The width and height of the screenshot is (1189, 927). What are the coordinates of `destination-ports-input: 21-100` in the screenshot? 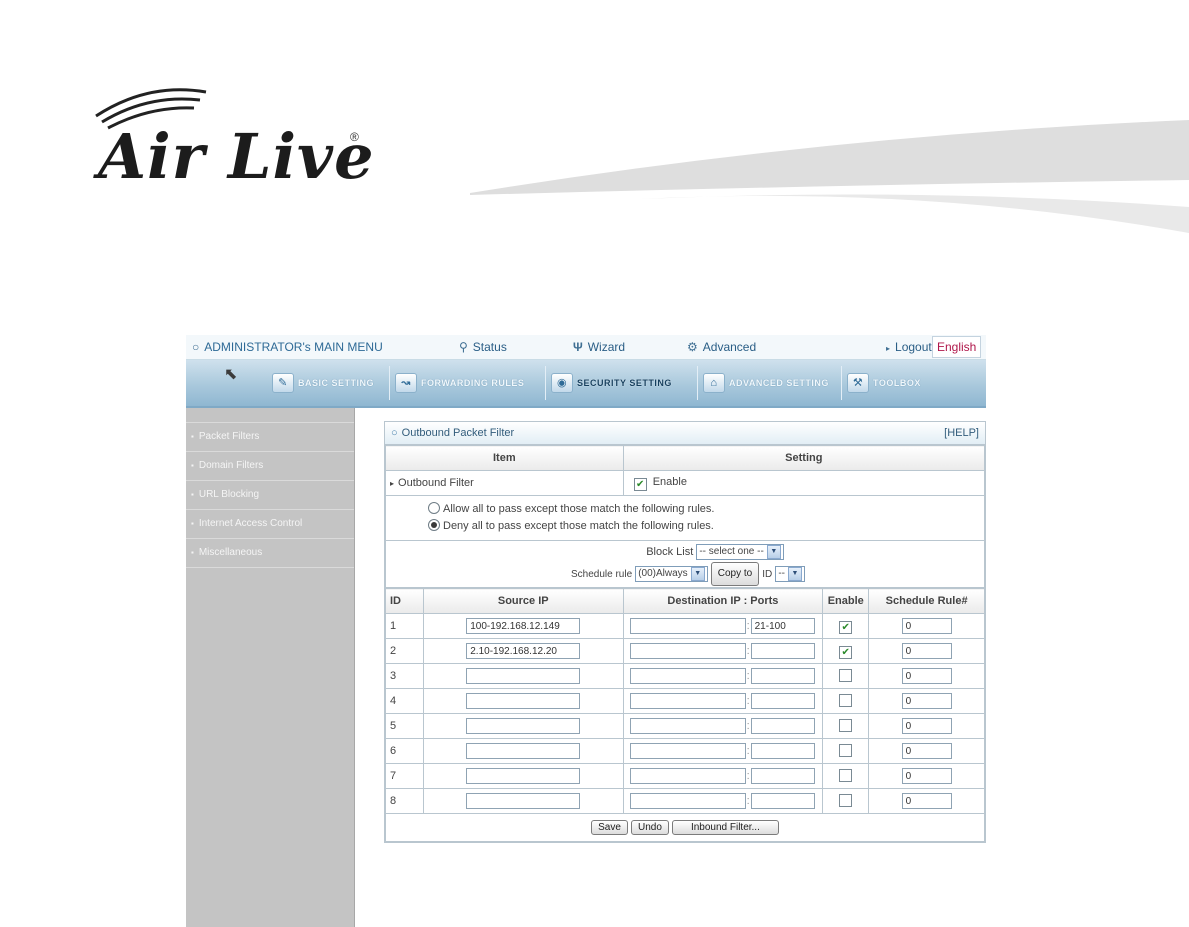 It's located at (782, 626).